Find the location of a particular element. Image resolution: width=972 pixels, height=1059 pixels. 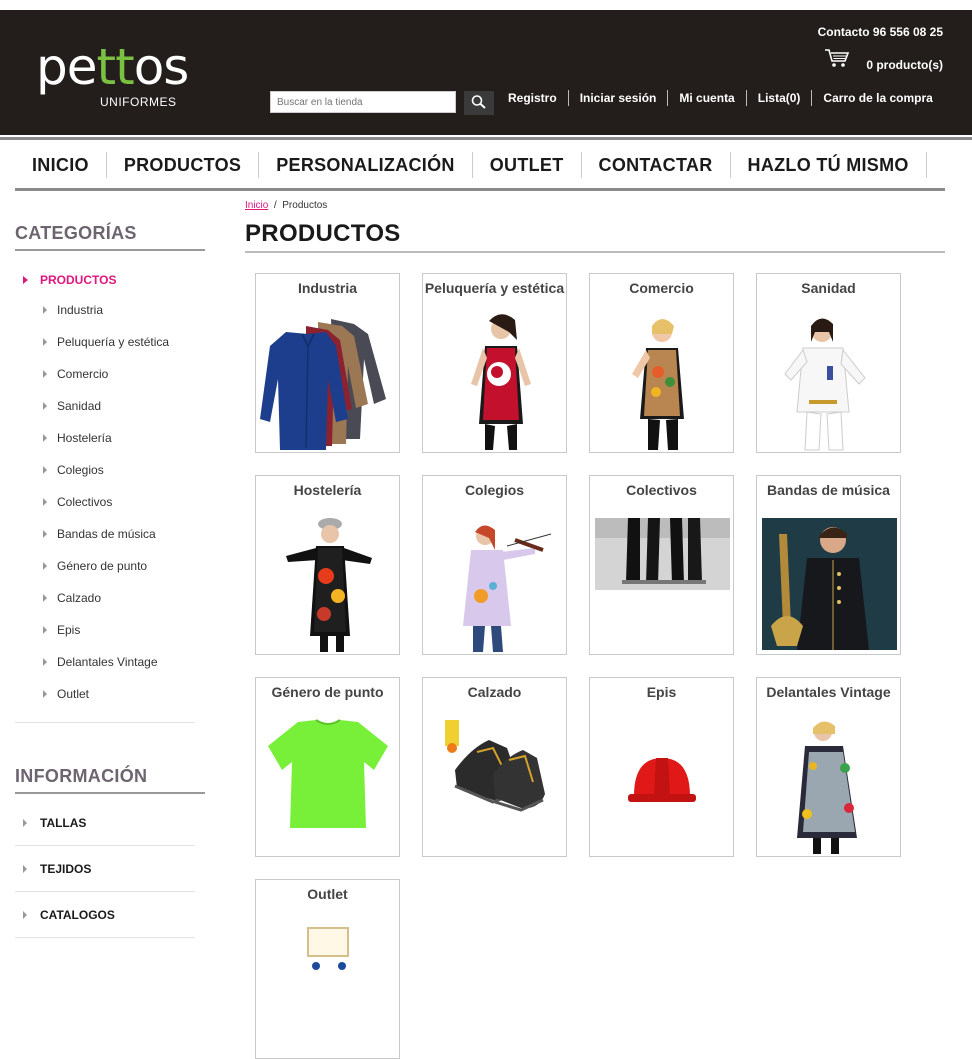

product-card-colegios: Colegios is located at coordinates (494, 565).